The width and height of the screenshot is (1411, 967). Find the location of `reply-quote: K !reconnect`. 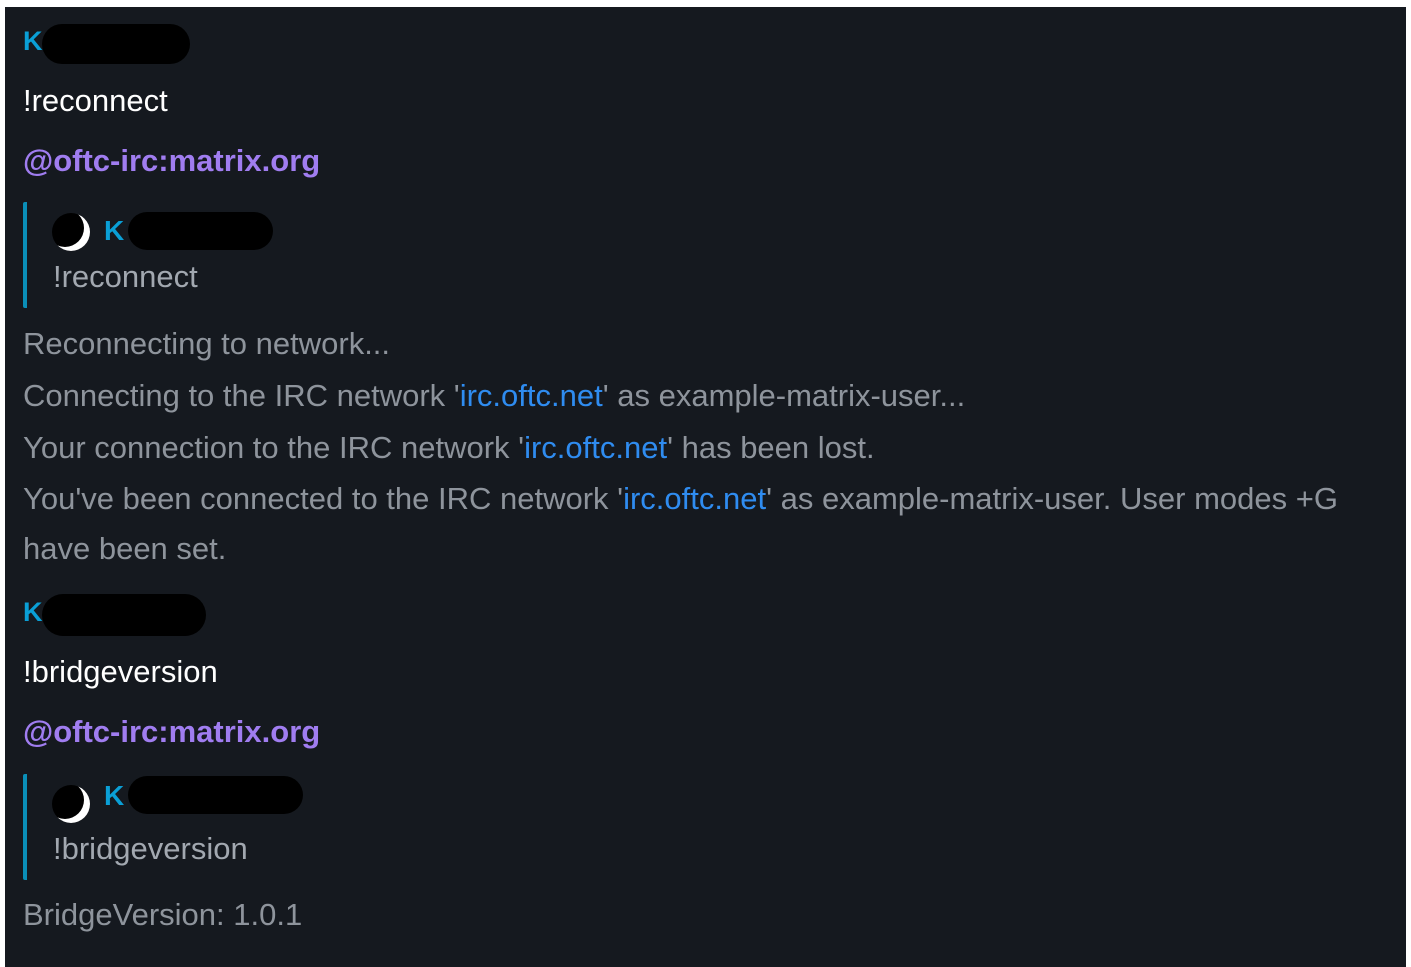

reply-quote: K !reconnect is located at coordinates (325, 255).